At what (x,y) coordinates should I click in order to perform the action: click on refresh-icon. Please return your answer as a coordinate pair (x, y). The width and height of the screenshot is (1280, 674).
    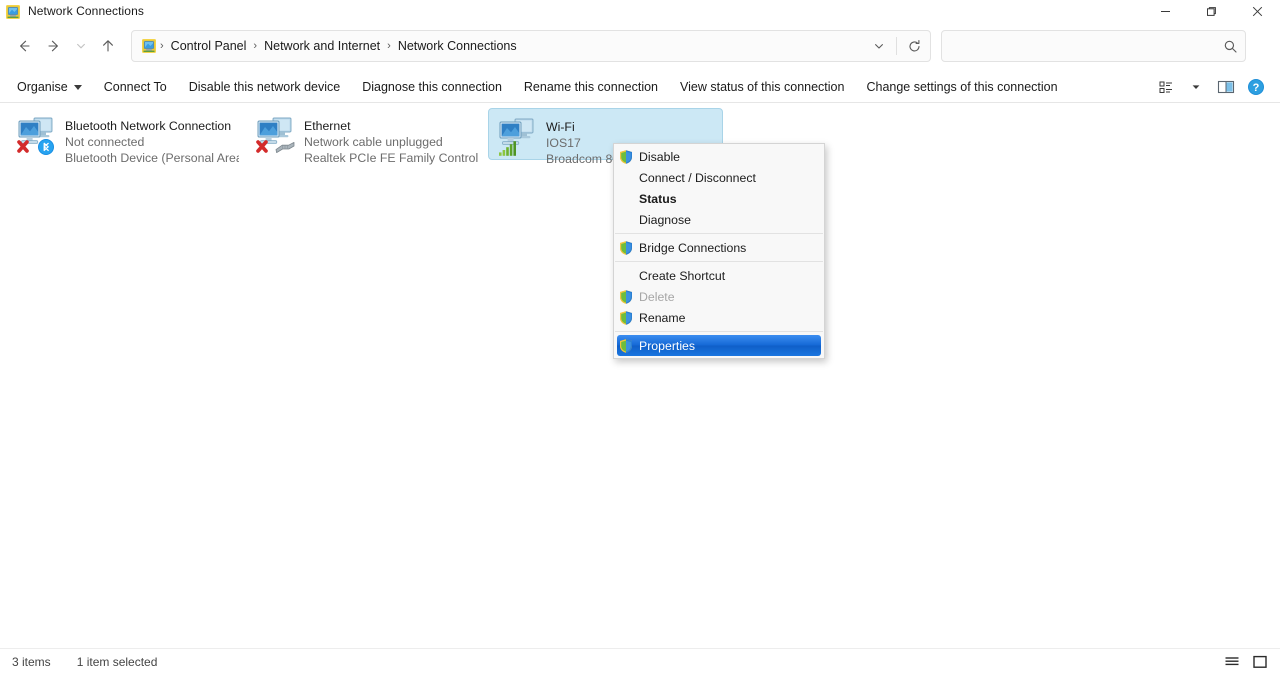
    Looking at the image, I should click on (914, 46).